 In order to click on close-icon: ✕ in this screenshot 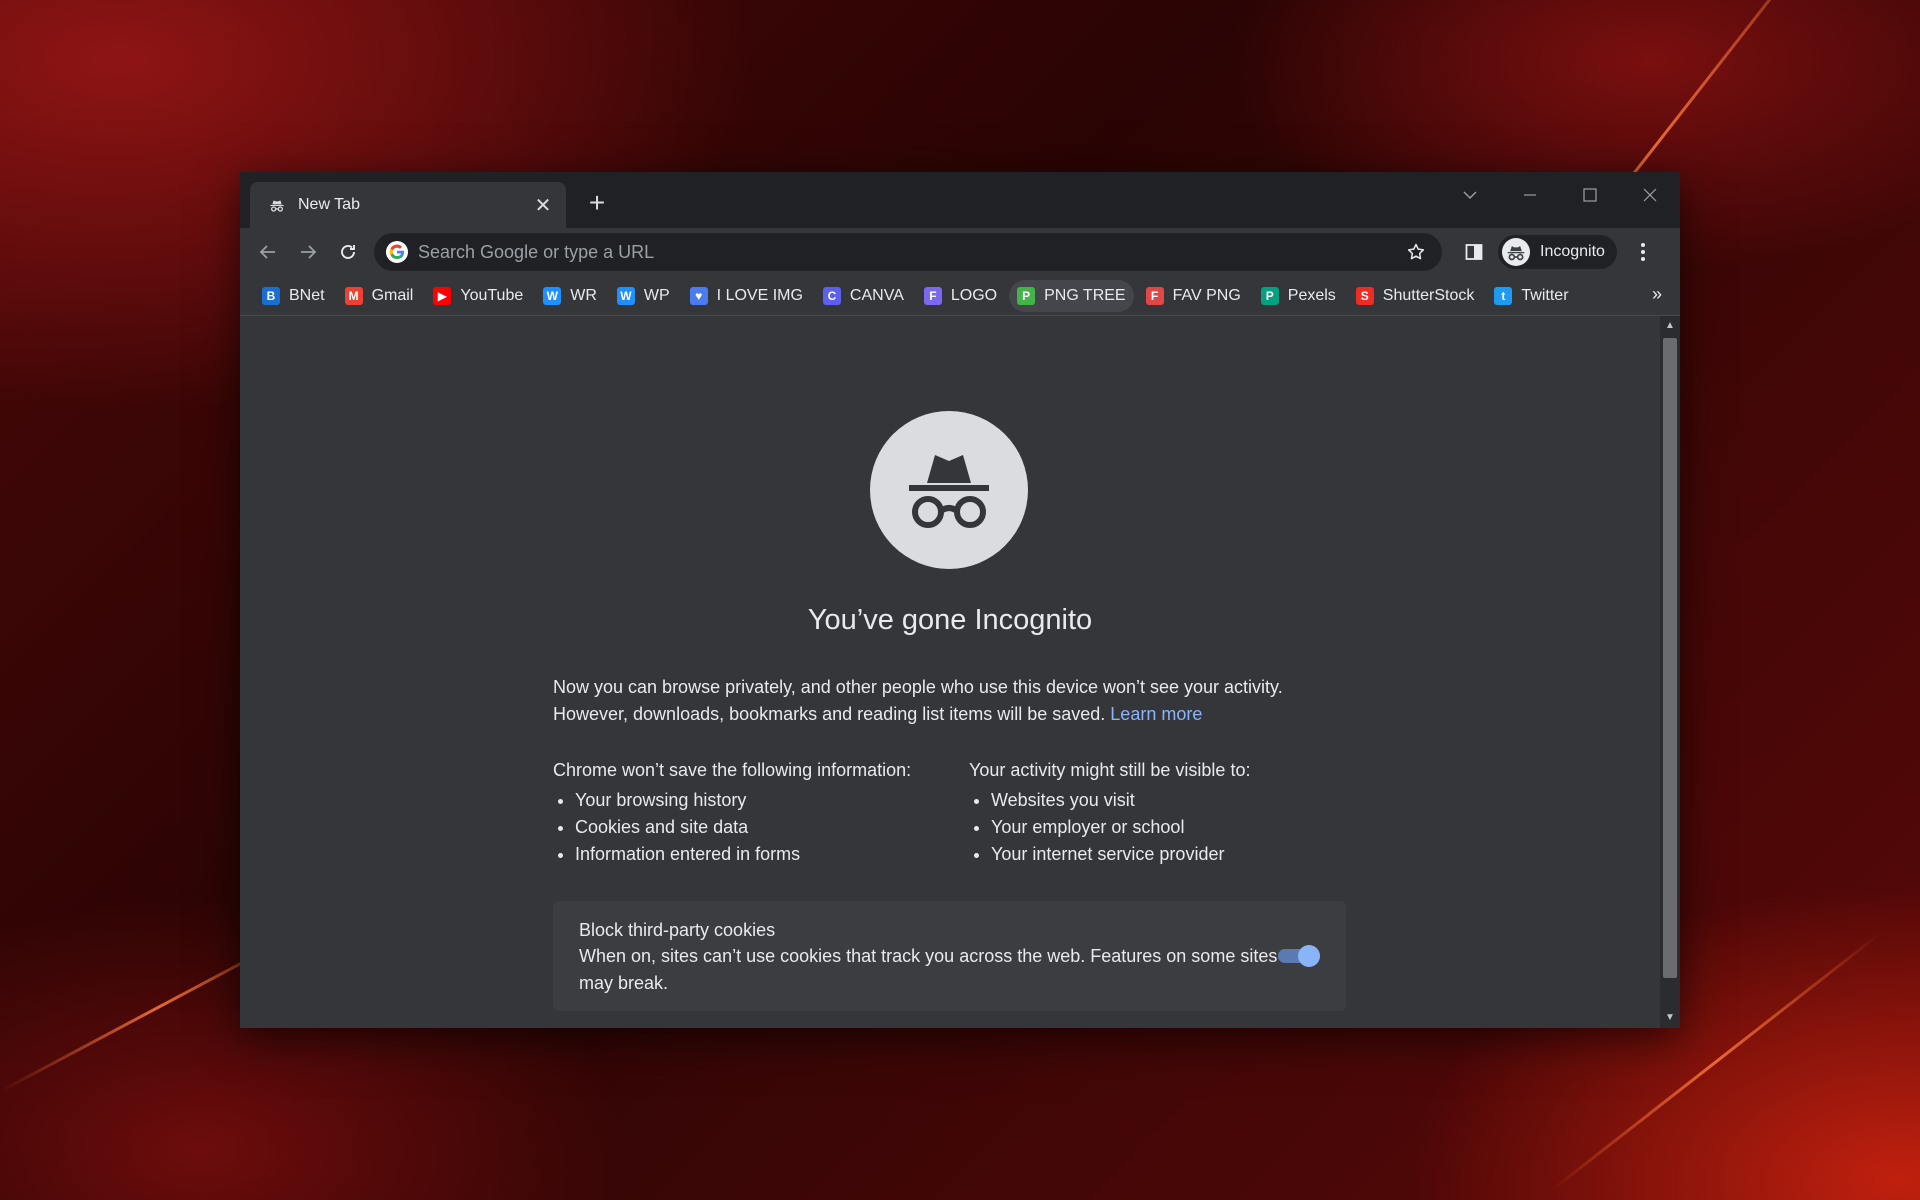, I will do `click(543, 205)`.